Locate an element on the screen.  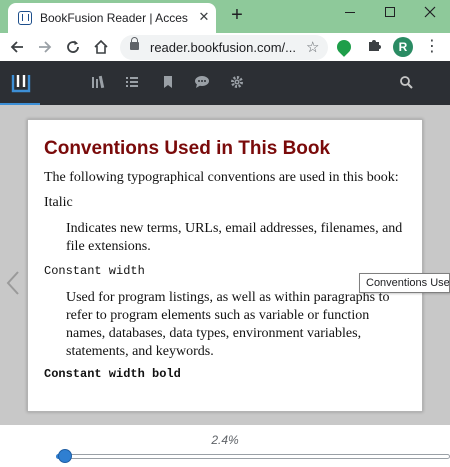
window-close-button is located at coordinates (430, 12).